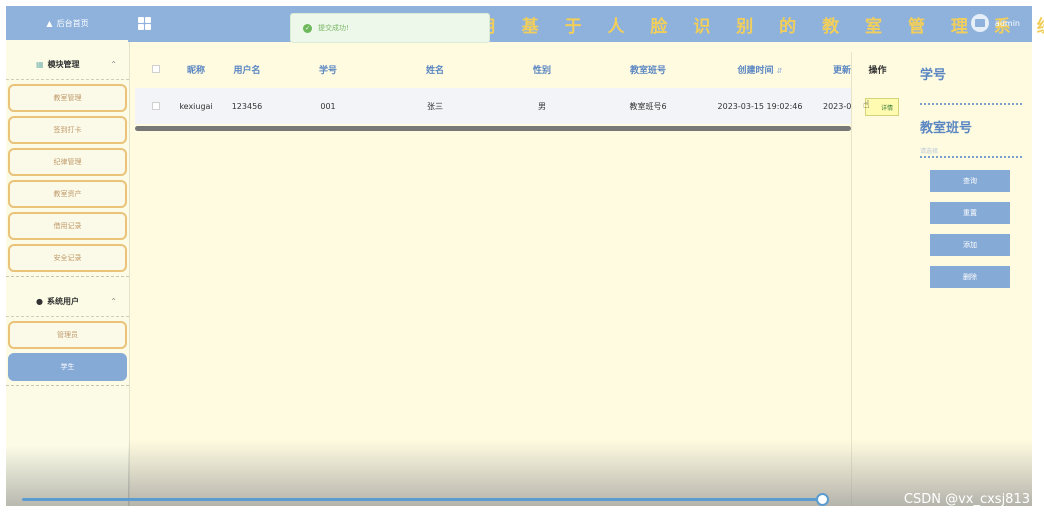 Image resolution: width=1044 pixels, height=513 pixels. I want to click on sidebar-group-users: ● 系统用户 ⌃, so click(67, 302).